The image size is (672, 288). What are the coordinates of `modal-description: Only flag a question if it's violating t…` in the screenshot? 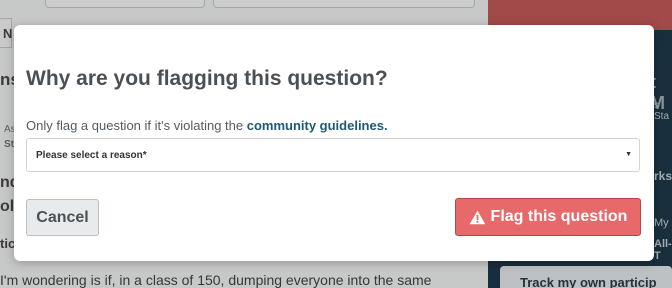 It's located at (207, 125).